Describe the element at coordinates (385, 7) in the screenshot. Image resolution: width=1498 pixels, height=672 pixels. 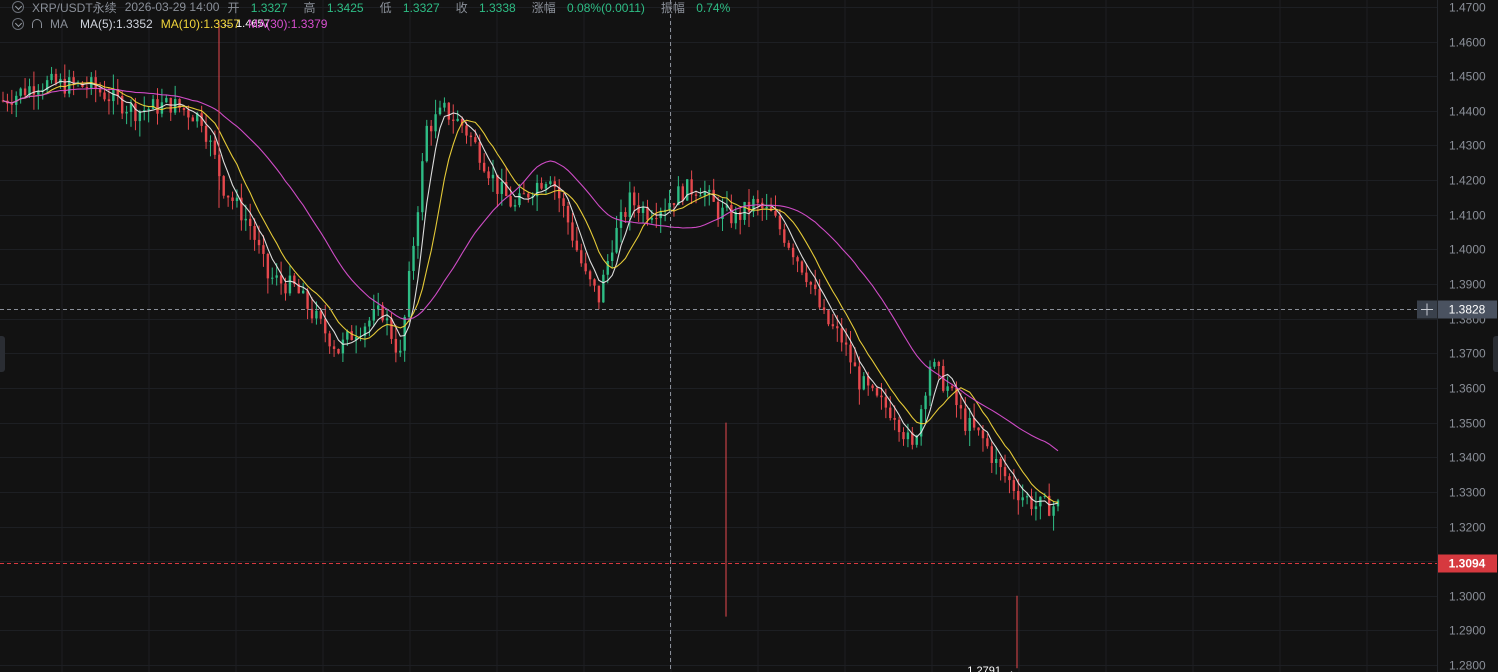
I see `low-label: 低` at that location.